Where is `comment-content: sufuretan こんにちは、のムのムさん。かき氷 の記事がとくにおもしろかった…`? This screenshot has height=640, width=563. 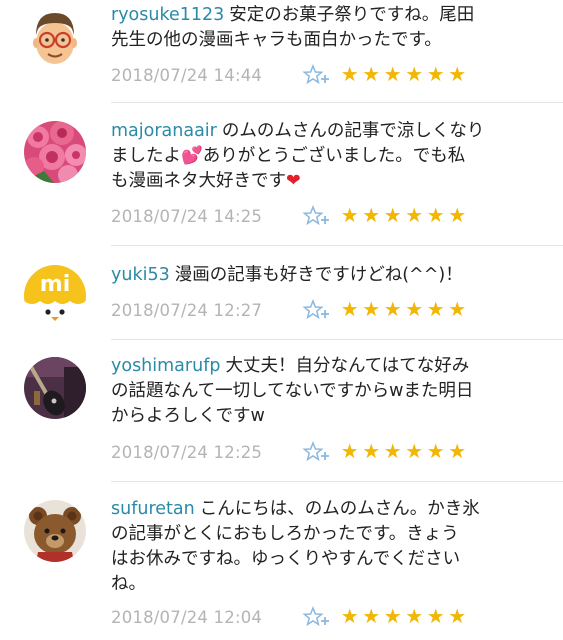 comment-content: sufuretan こんにちは、のムのムさん。かき氷 の記事がとくにおもしろかった… is located at coordinates (334, 547).